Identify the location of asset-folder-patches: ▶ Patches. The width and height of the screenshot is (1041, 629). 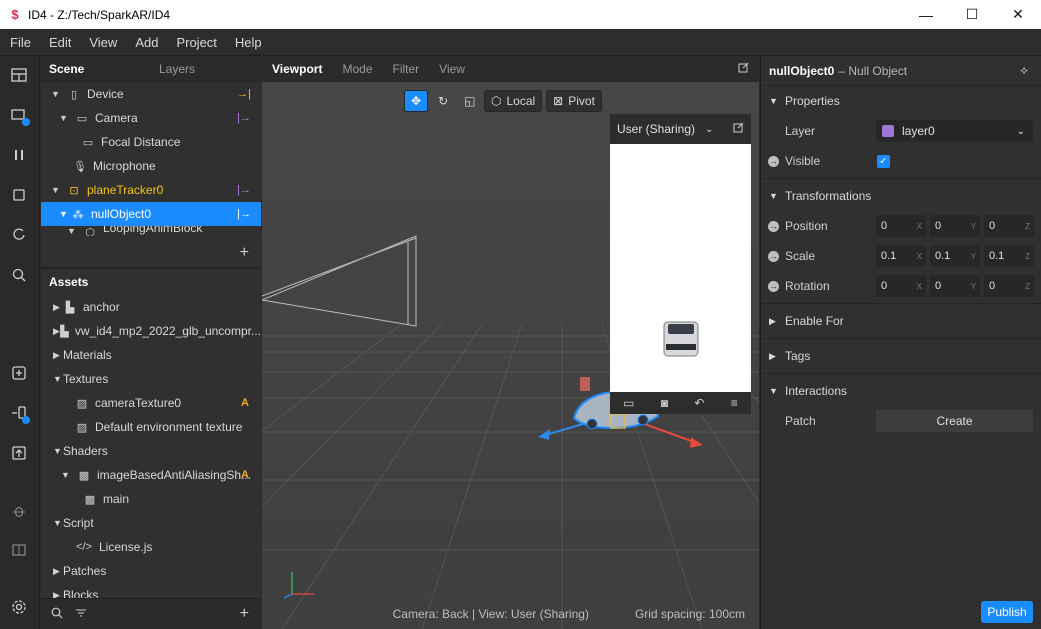
(151, 571).